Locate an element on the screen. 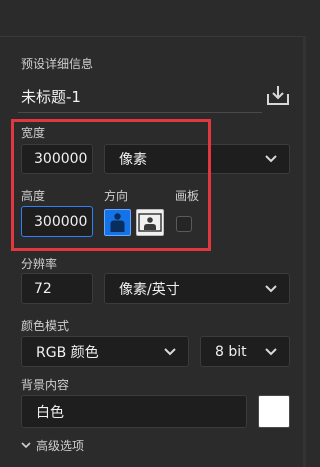 The image size is (320, 467). color-mode-value: RGB 颜色 is located at coordinates (67, 352).